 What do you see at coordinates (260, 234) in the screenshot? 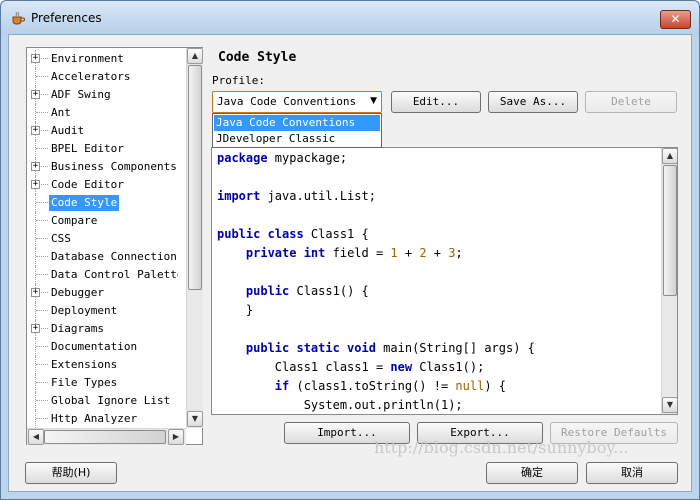
I see `code-token: public class` at bounding box center [260, 234].